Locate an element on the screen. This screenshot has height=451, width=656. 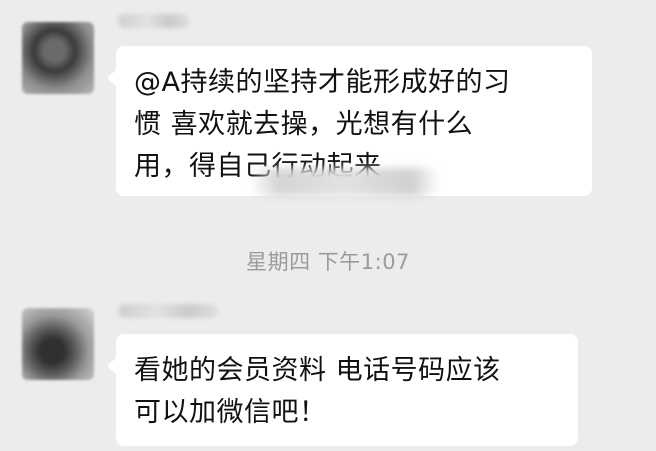
message-text-line: @A持续的坚持才能形成好的习 is located at coordinates (322, 82).